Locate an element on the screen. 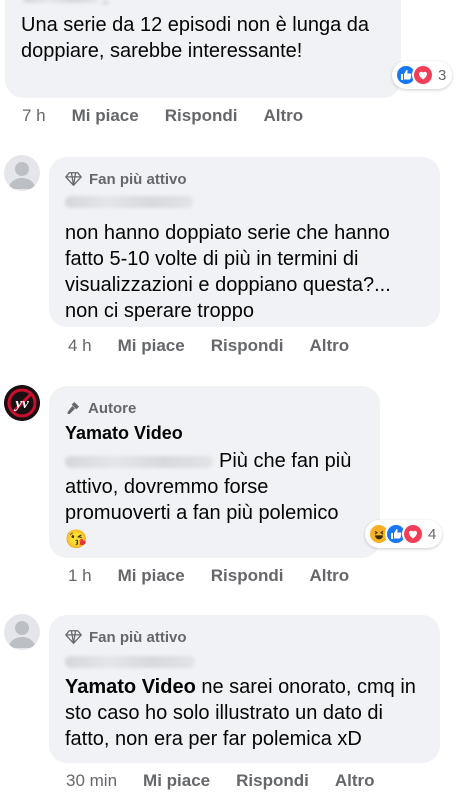 The image size is (471, 800). reaction-summary: 4 is located at coordinates (404, 534).